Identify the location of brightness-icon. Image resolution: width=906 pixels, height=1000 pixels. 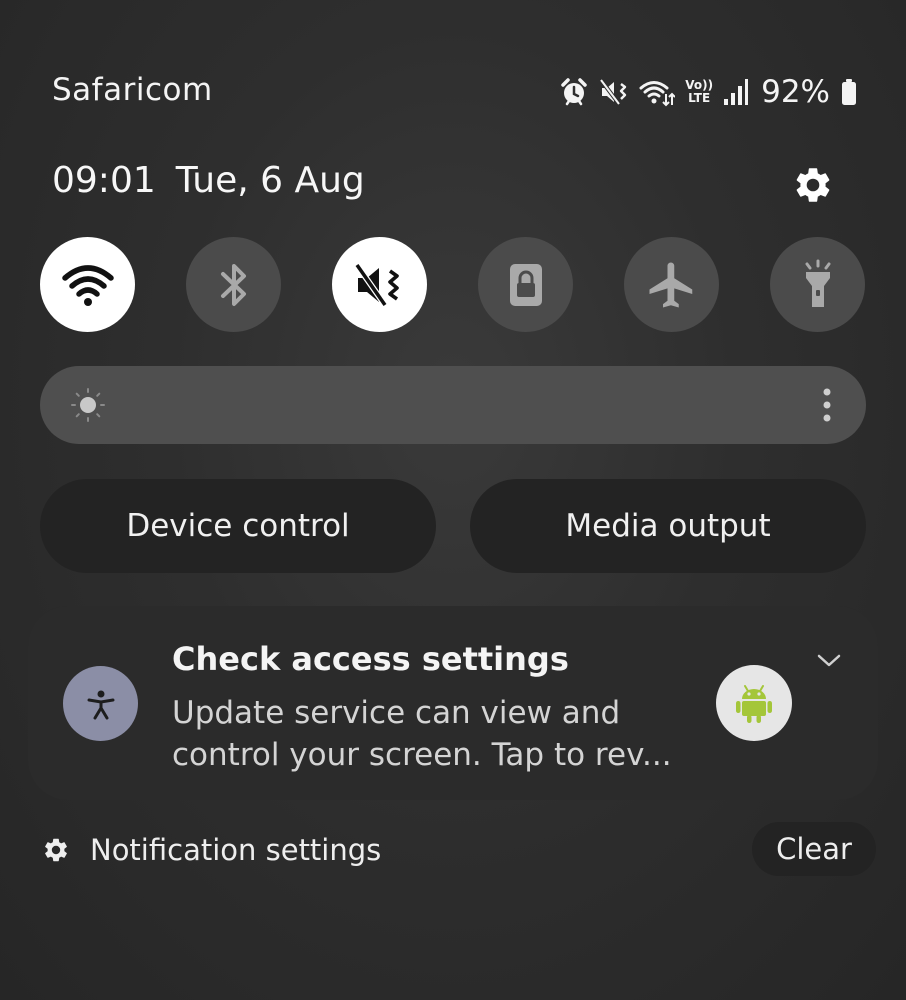
(88, 405).